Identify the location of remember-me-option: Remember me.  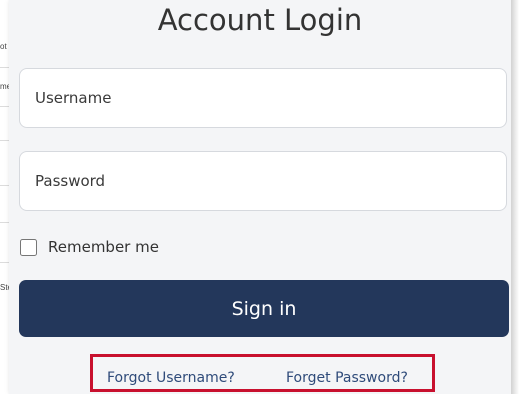
(89, 247).